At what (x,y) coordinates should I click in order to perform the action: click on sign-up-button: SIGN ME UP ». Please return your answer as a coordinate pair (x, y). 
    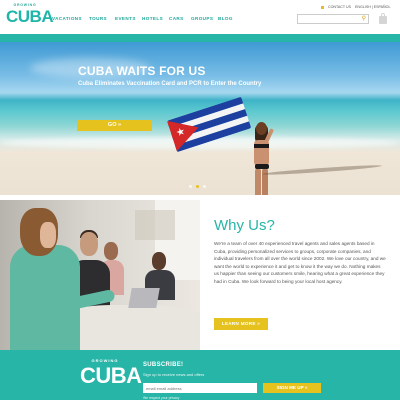
    Looking at the image, I should click on (292, 388).